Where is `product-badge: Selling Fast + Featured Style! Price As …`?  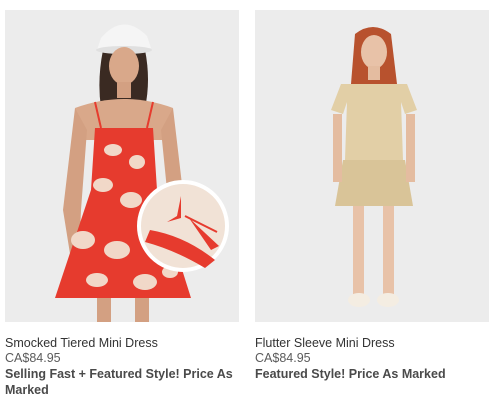 product-badge: Selling Fast + Featured Style! Price As … is located at coordinates (119, 382).